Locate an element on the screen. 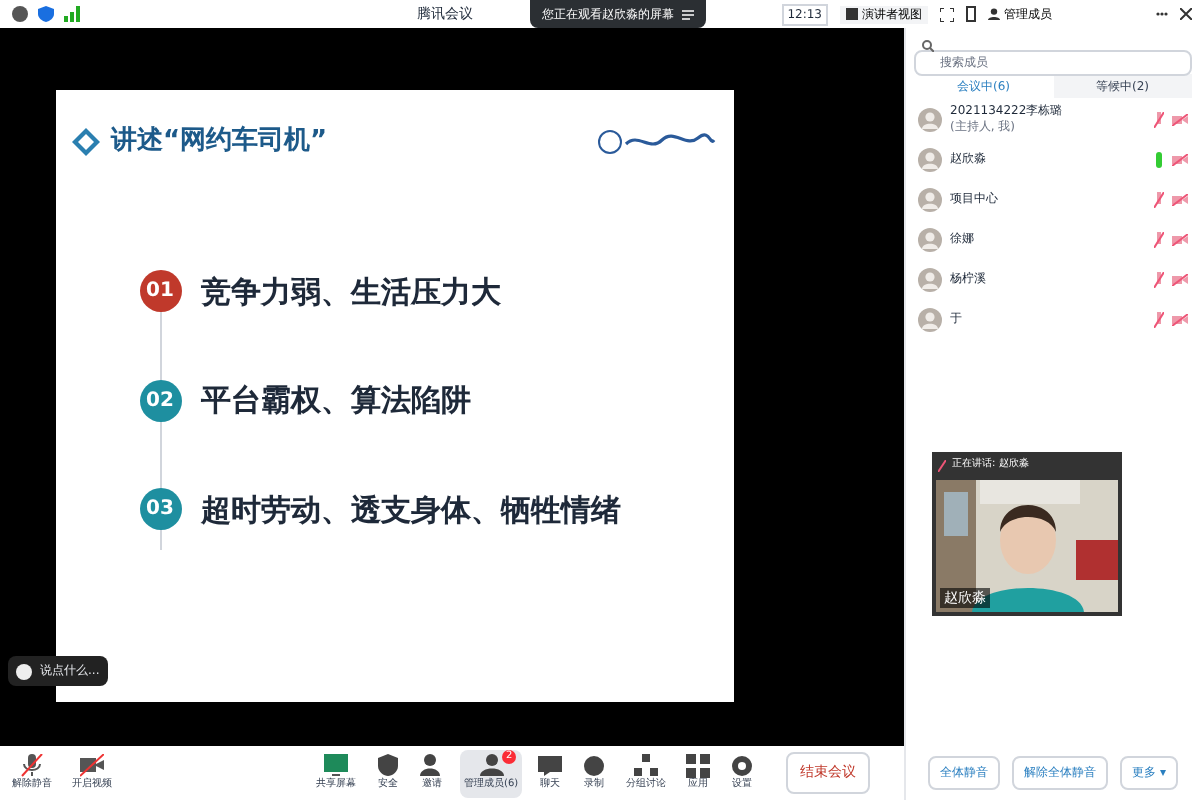  diamond-logo-icon is located at coordinates (85, 141).